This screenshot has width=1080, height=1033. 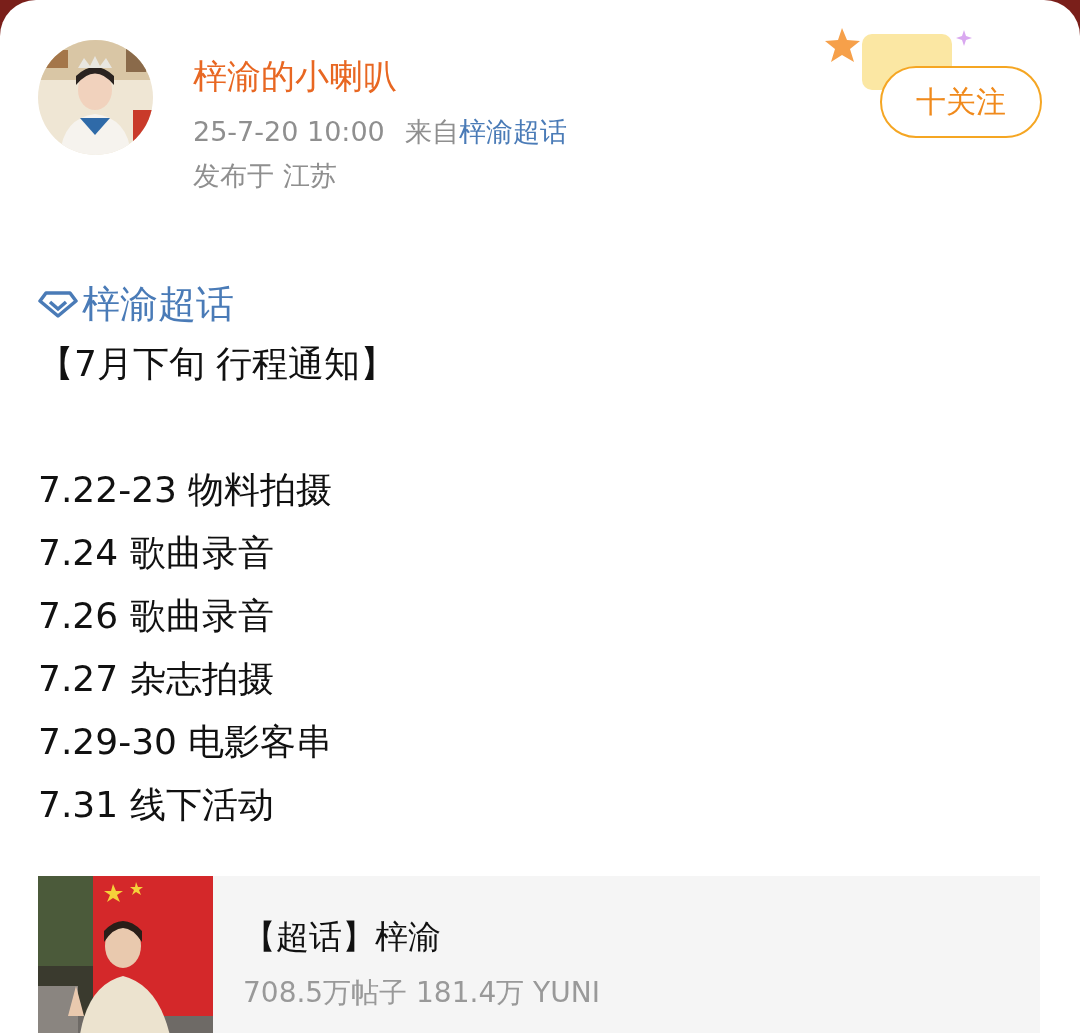 What do you see at coordinates (289, 132) in the screenshot?
I see `post-time: 25-7-20 10:00` at bounding box center [289, 132].